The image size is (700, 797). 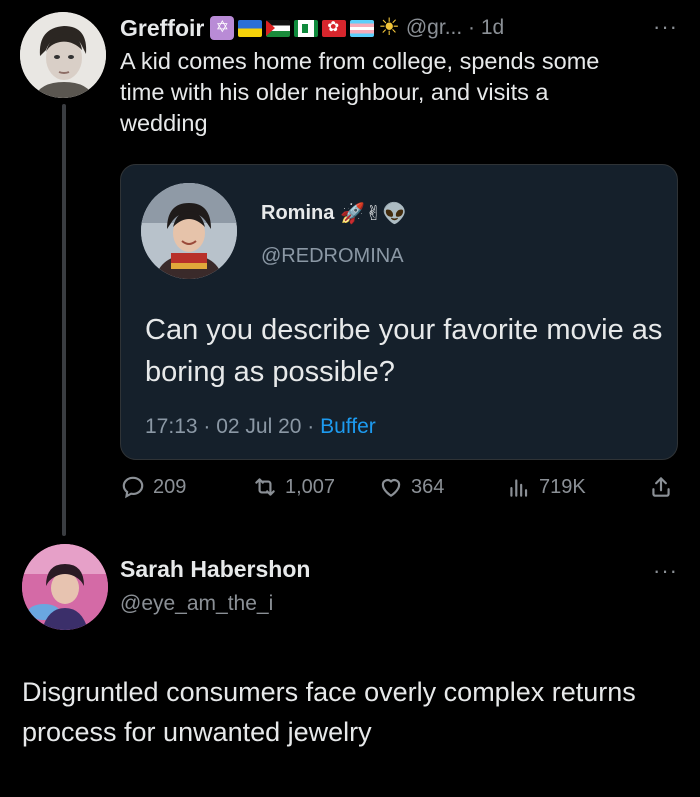 I want to click on quoted-author-emojis: 🚀✌👽, so click(x=373, y=214).